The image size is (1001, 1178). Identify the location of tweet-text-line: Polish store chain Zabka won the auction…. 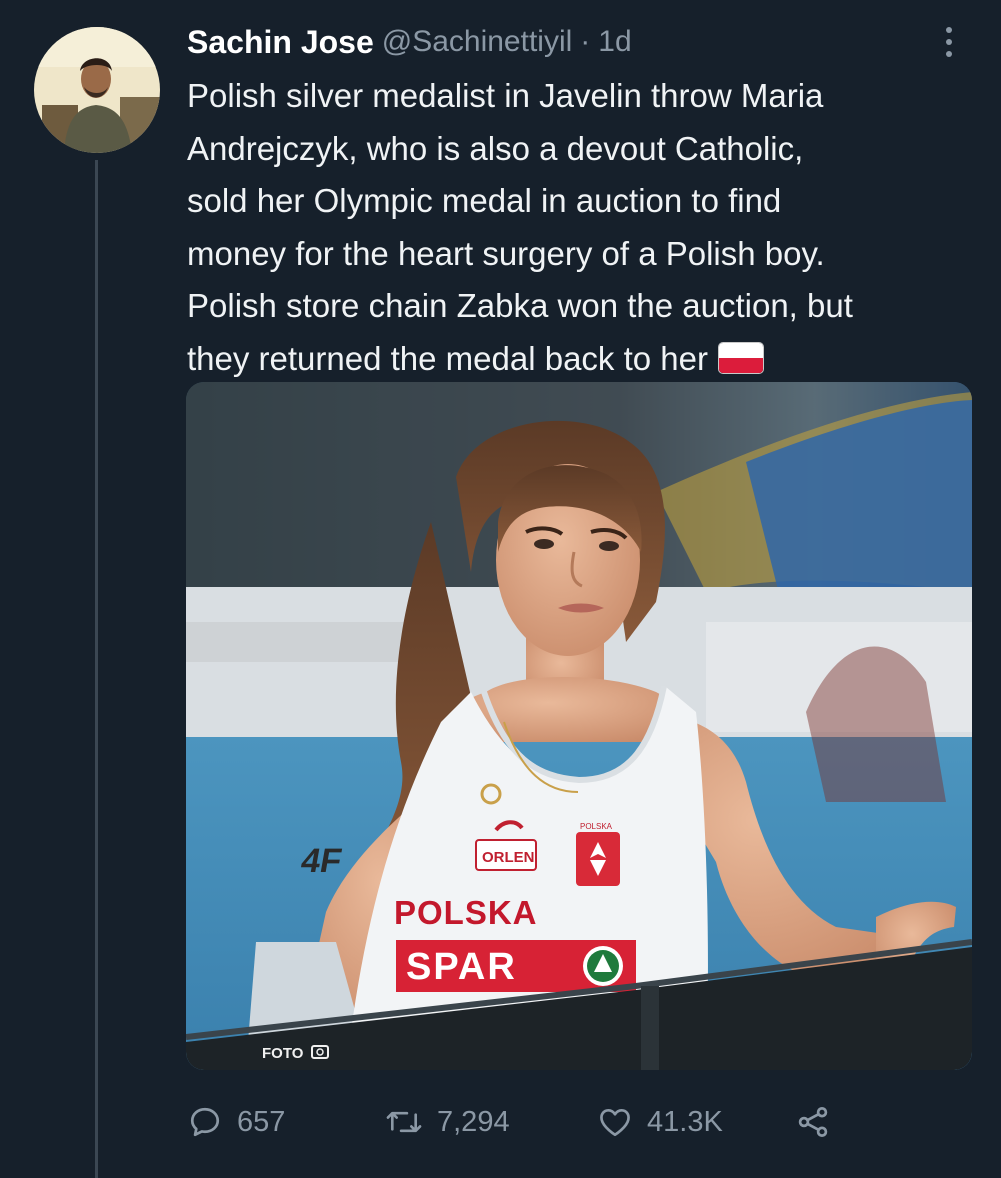
(520, 305).